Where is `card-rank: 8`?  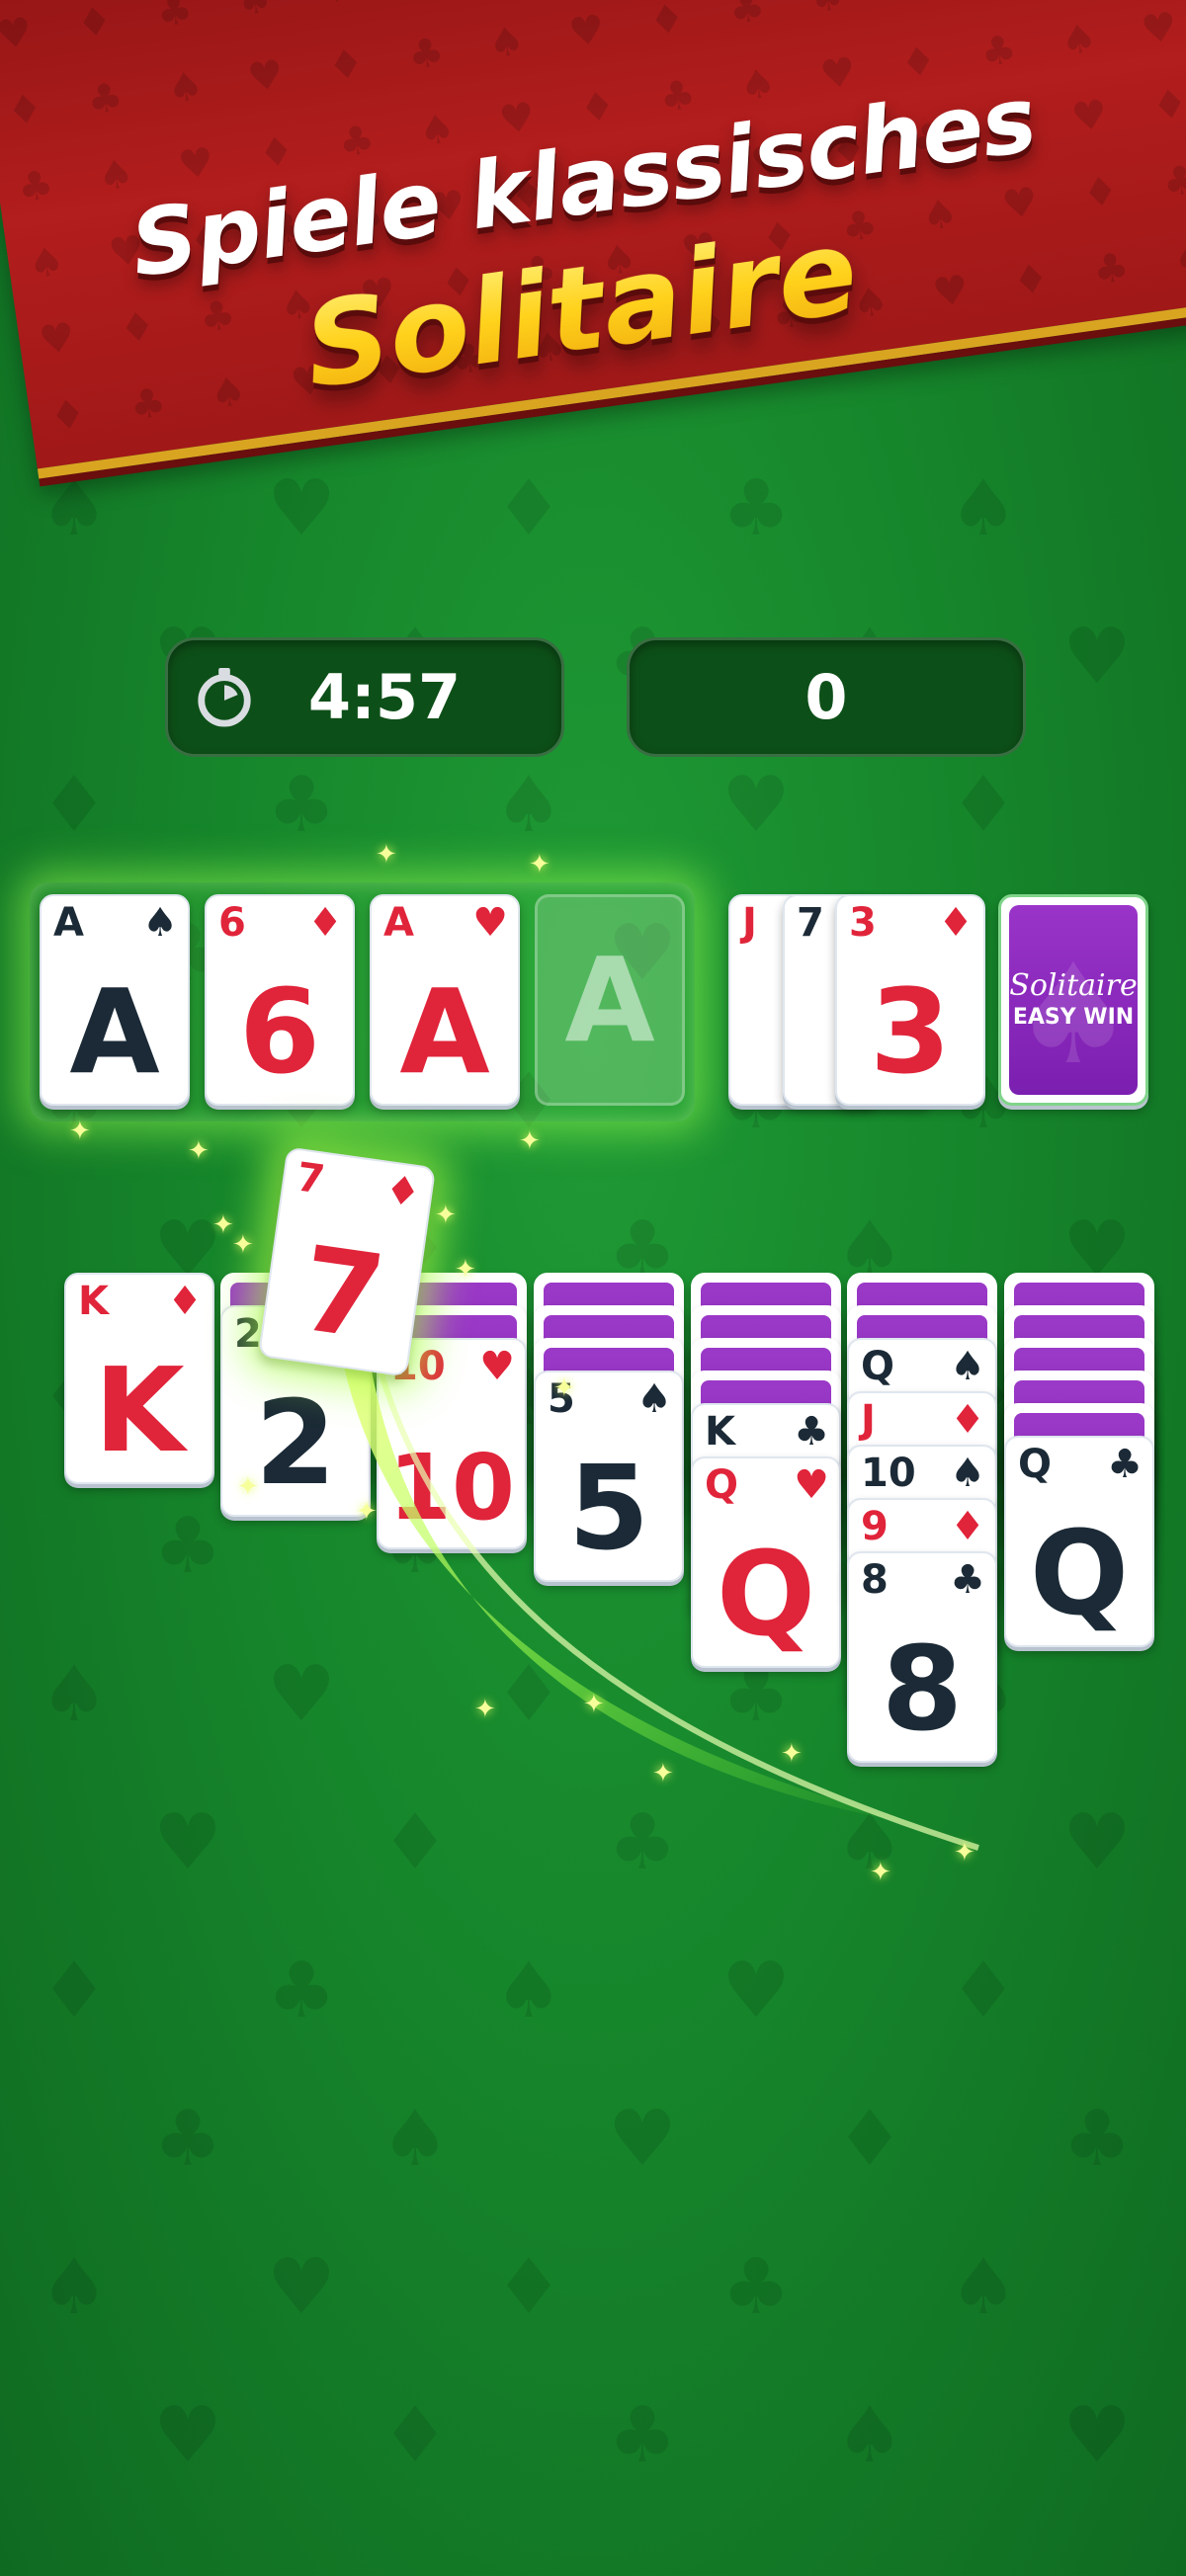 card-rank: 8 is located at coordinates (875, 1580).